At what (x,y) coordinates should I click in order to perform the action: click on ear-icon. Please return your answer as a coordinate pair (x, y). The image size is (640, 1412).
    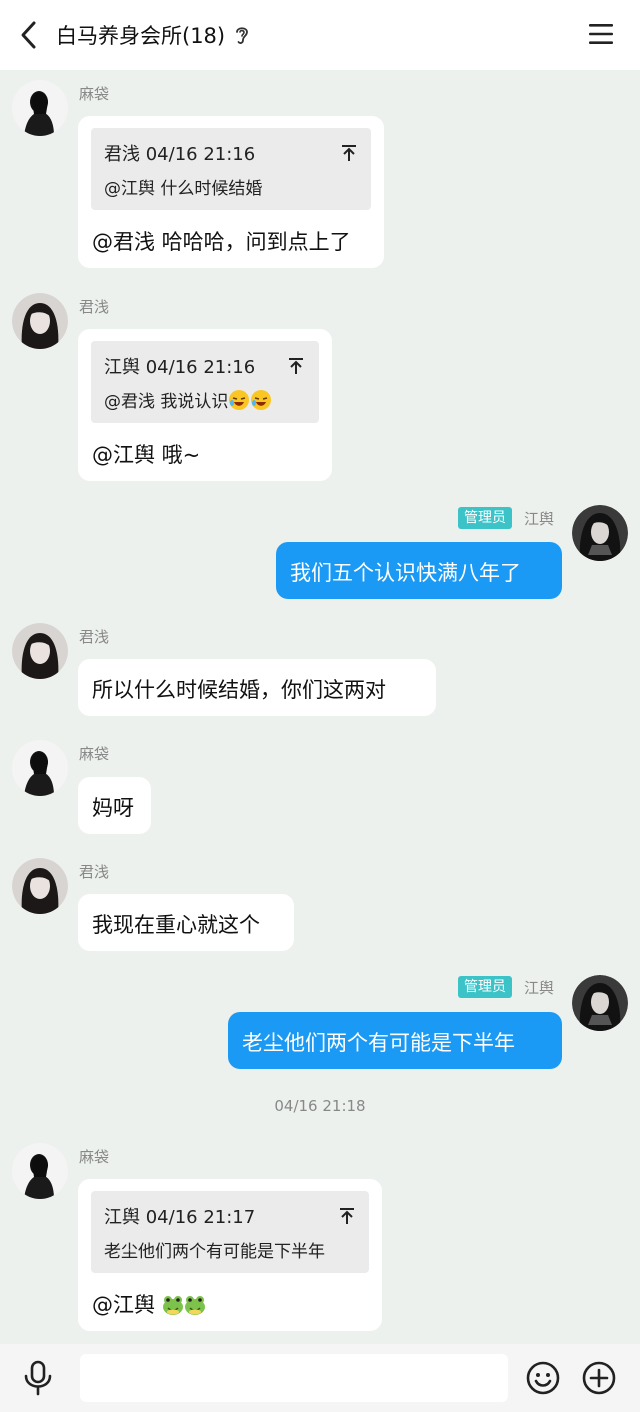
    Looking at the image, I should click on (242, 35).